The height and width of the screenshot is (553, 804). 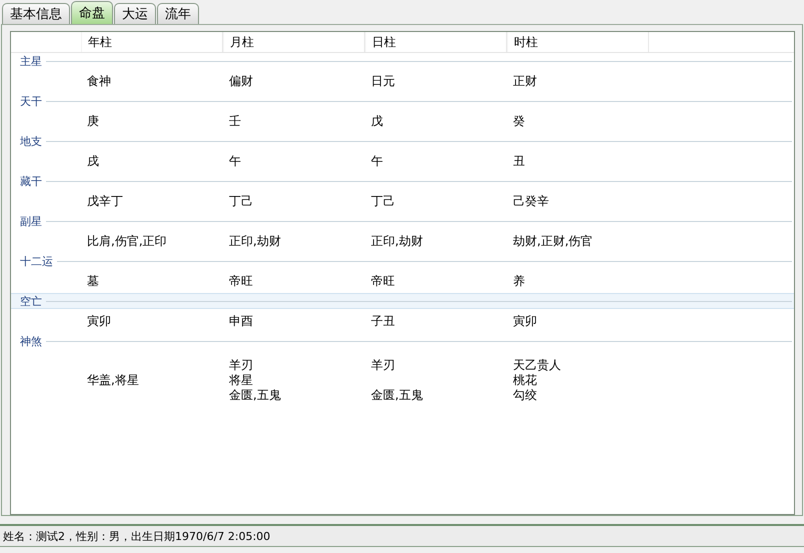 What do you see at coordinates (525, 395) in the screenshot?
I see `table-cell-text: 勾绞` at bounding box center [525, 395].